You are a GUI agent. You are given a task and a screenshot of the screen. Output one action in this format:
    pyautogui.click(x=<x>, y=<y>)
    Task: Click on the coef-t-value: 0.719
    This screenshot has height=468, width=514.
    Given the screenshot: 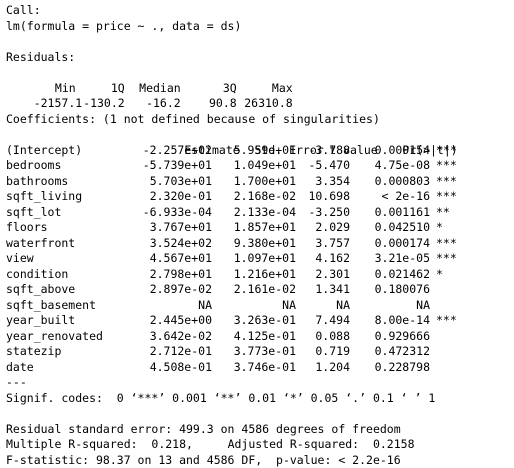 What is the action you would take?
    pyautogui.click(x=323, y=352)
    